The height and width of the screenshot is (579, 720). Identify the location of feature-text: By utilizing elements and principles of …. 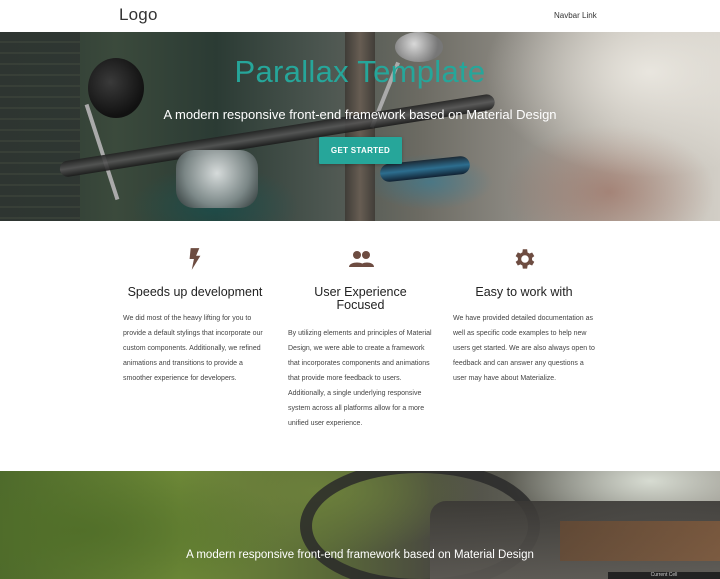
(360, 378).